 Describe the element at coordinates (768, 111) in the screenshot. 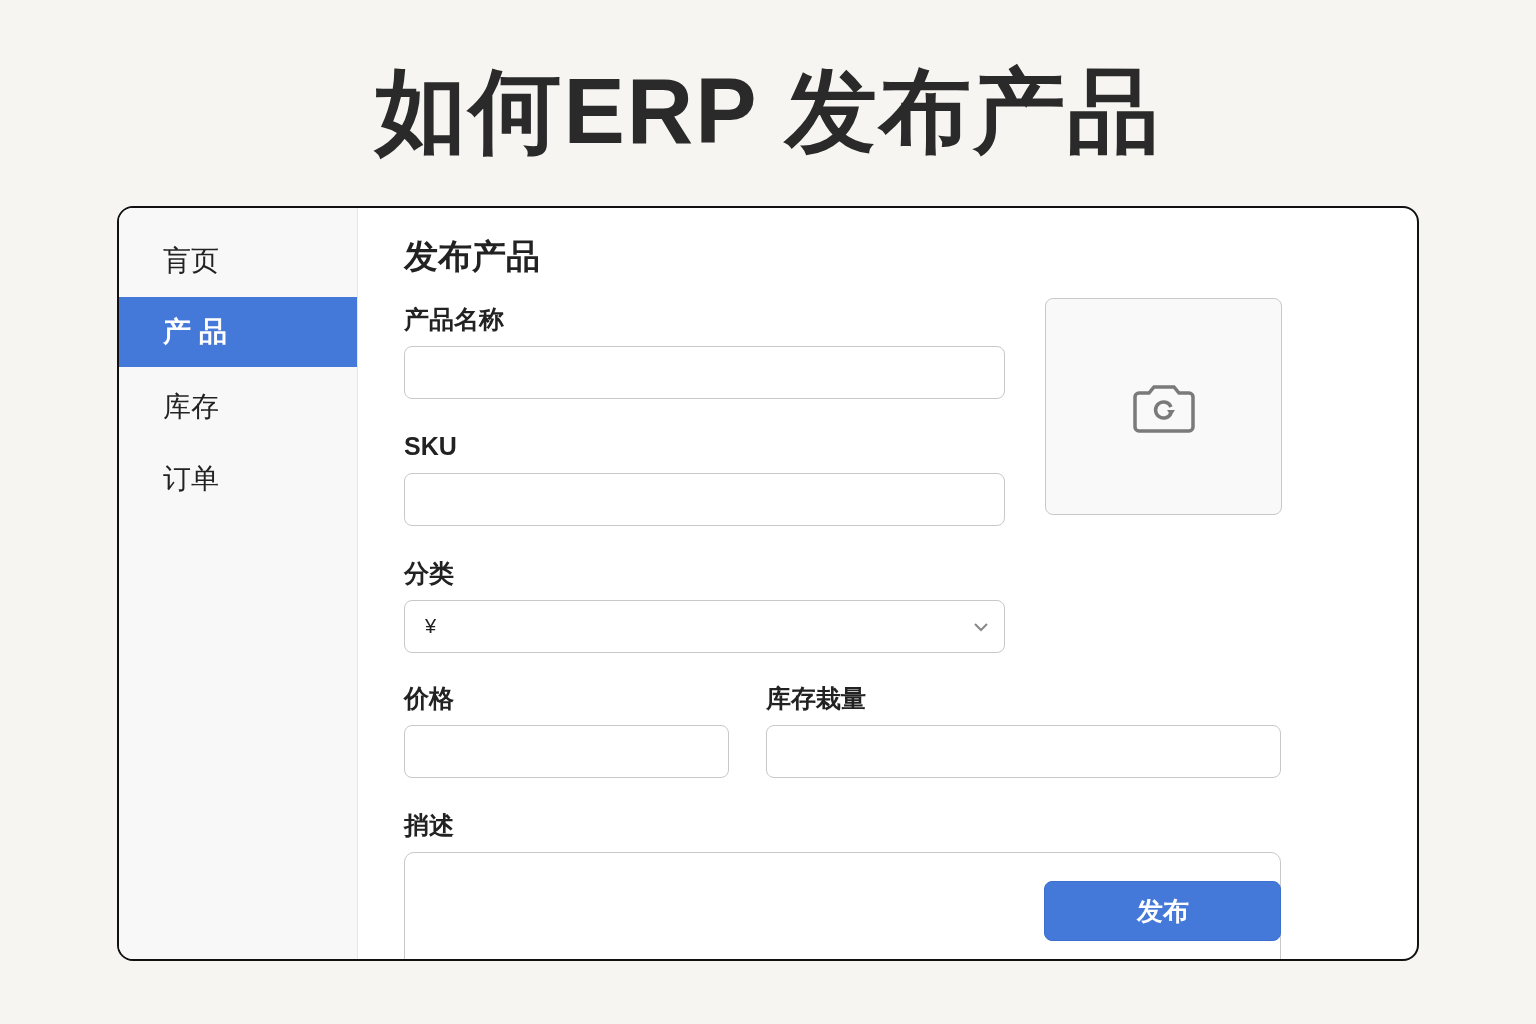

I see `headline: 如何ERP 发布产品` at that location.